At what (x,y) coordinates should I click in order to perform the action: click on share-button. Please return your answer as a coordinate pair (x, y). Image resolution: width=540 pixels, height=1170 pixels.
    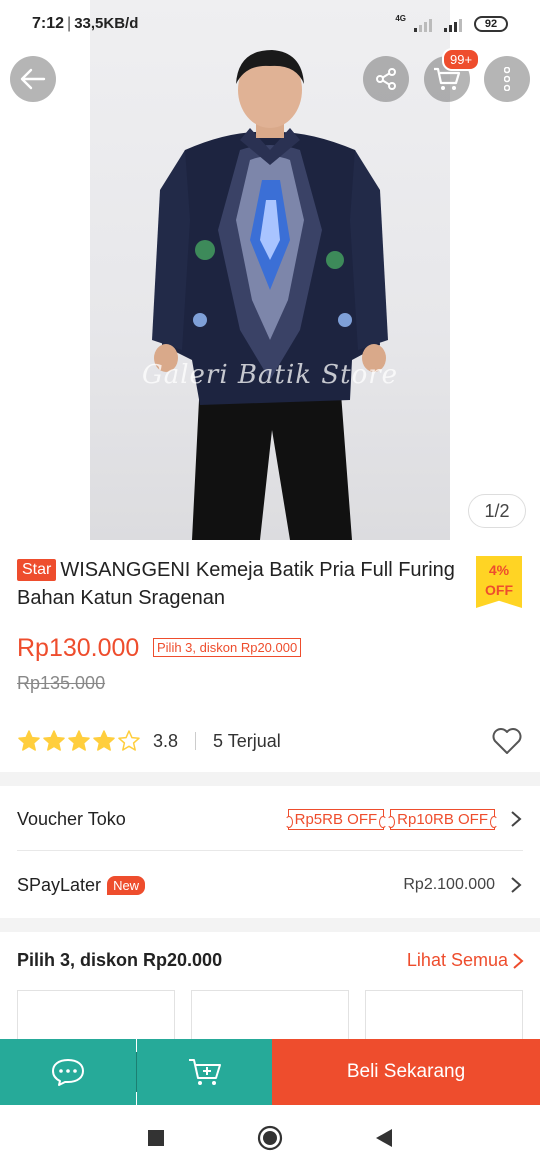
    Looking at the image, I should click on (386, 79).